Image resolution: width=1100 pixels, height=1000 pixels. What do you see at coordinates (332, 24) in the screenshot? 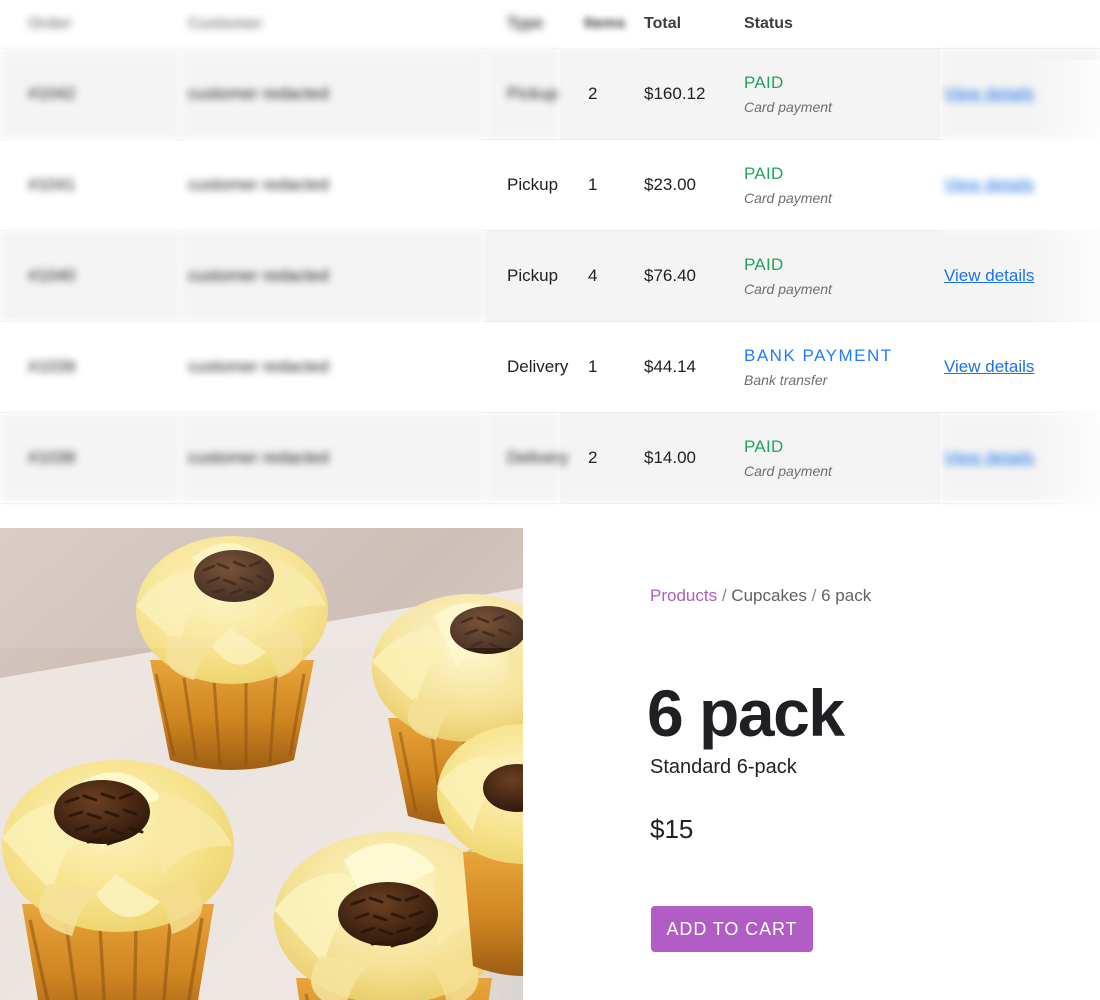
I see `column-header-customer: Customer` at bounding box center [332, 24].